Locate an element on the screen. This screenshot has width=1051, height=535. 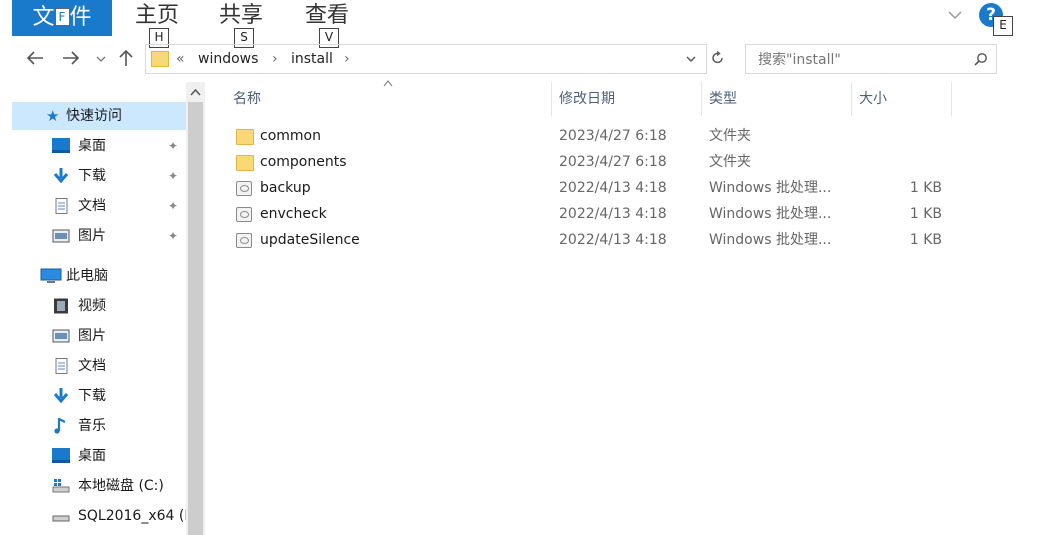
file-date: 2022/4/13 4:18 is located at coordinates (613, 240).